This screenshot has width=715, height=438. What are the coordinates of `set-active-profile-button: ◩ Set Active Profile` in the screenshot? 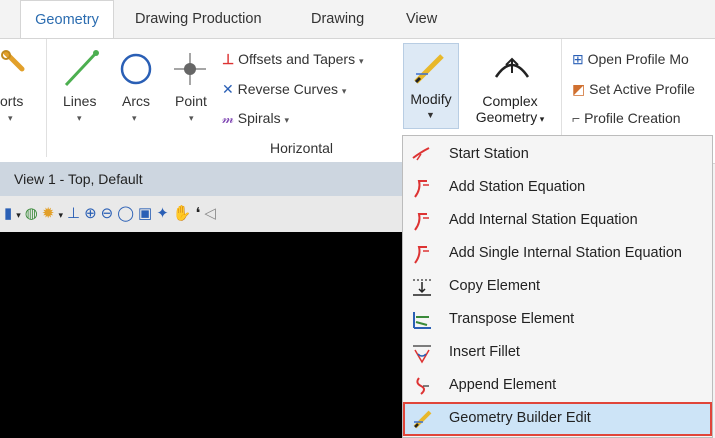 It's located at (633, 89).